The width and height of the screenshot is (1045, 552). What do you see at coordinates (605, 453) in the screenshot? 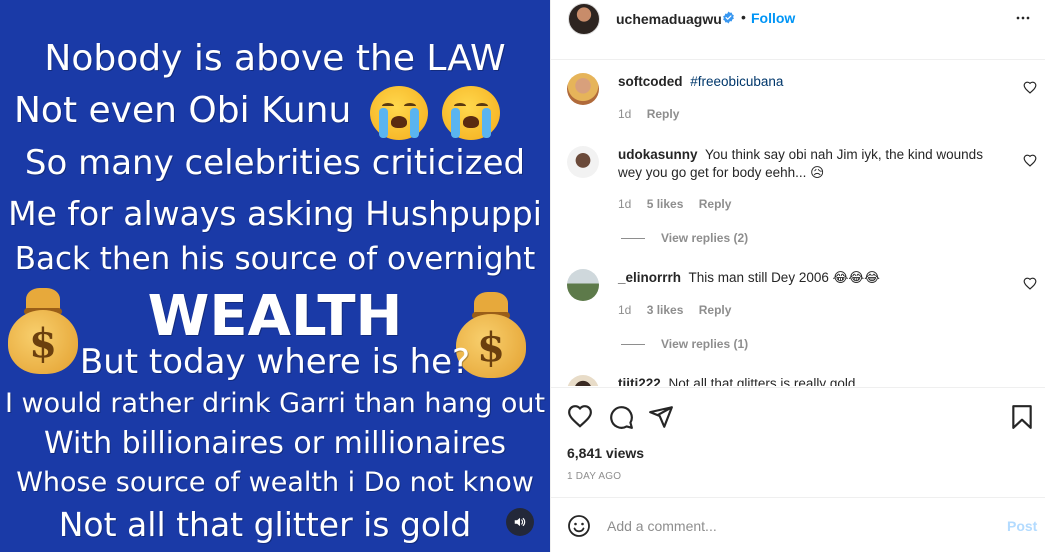
I see `view-count: 6,841 views` at bounding box center [605, 453].